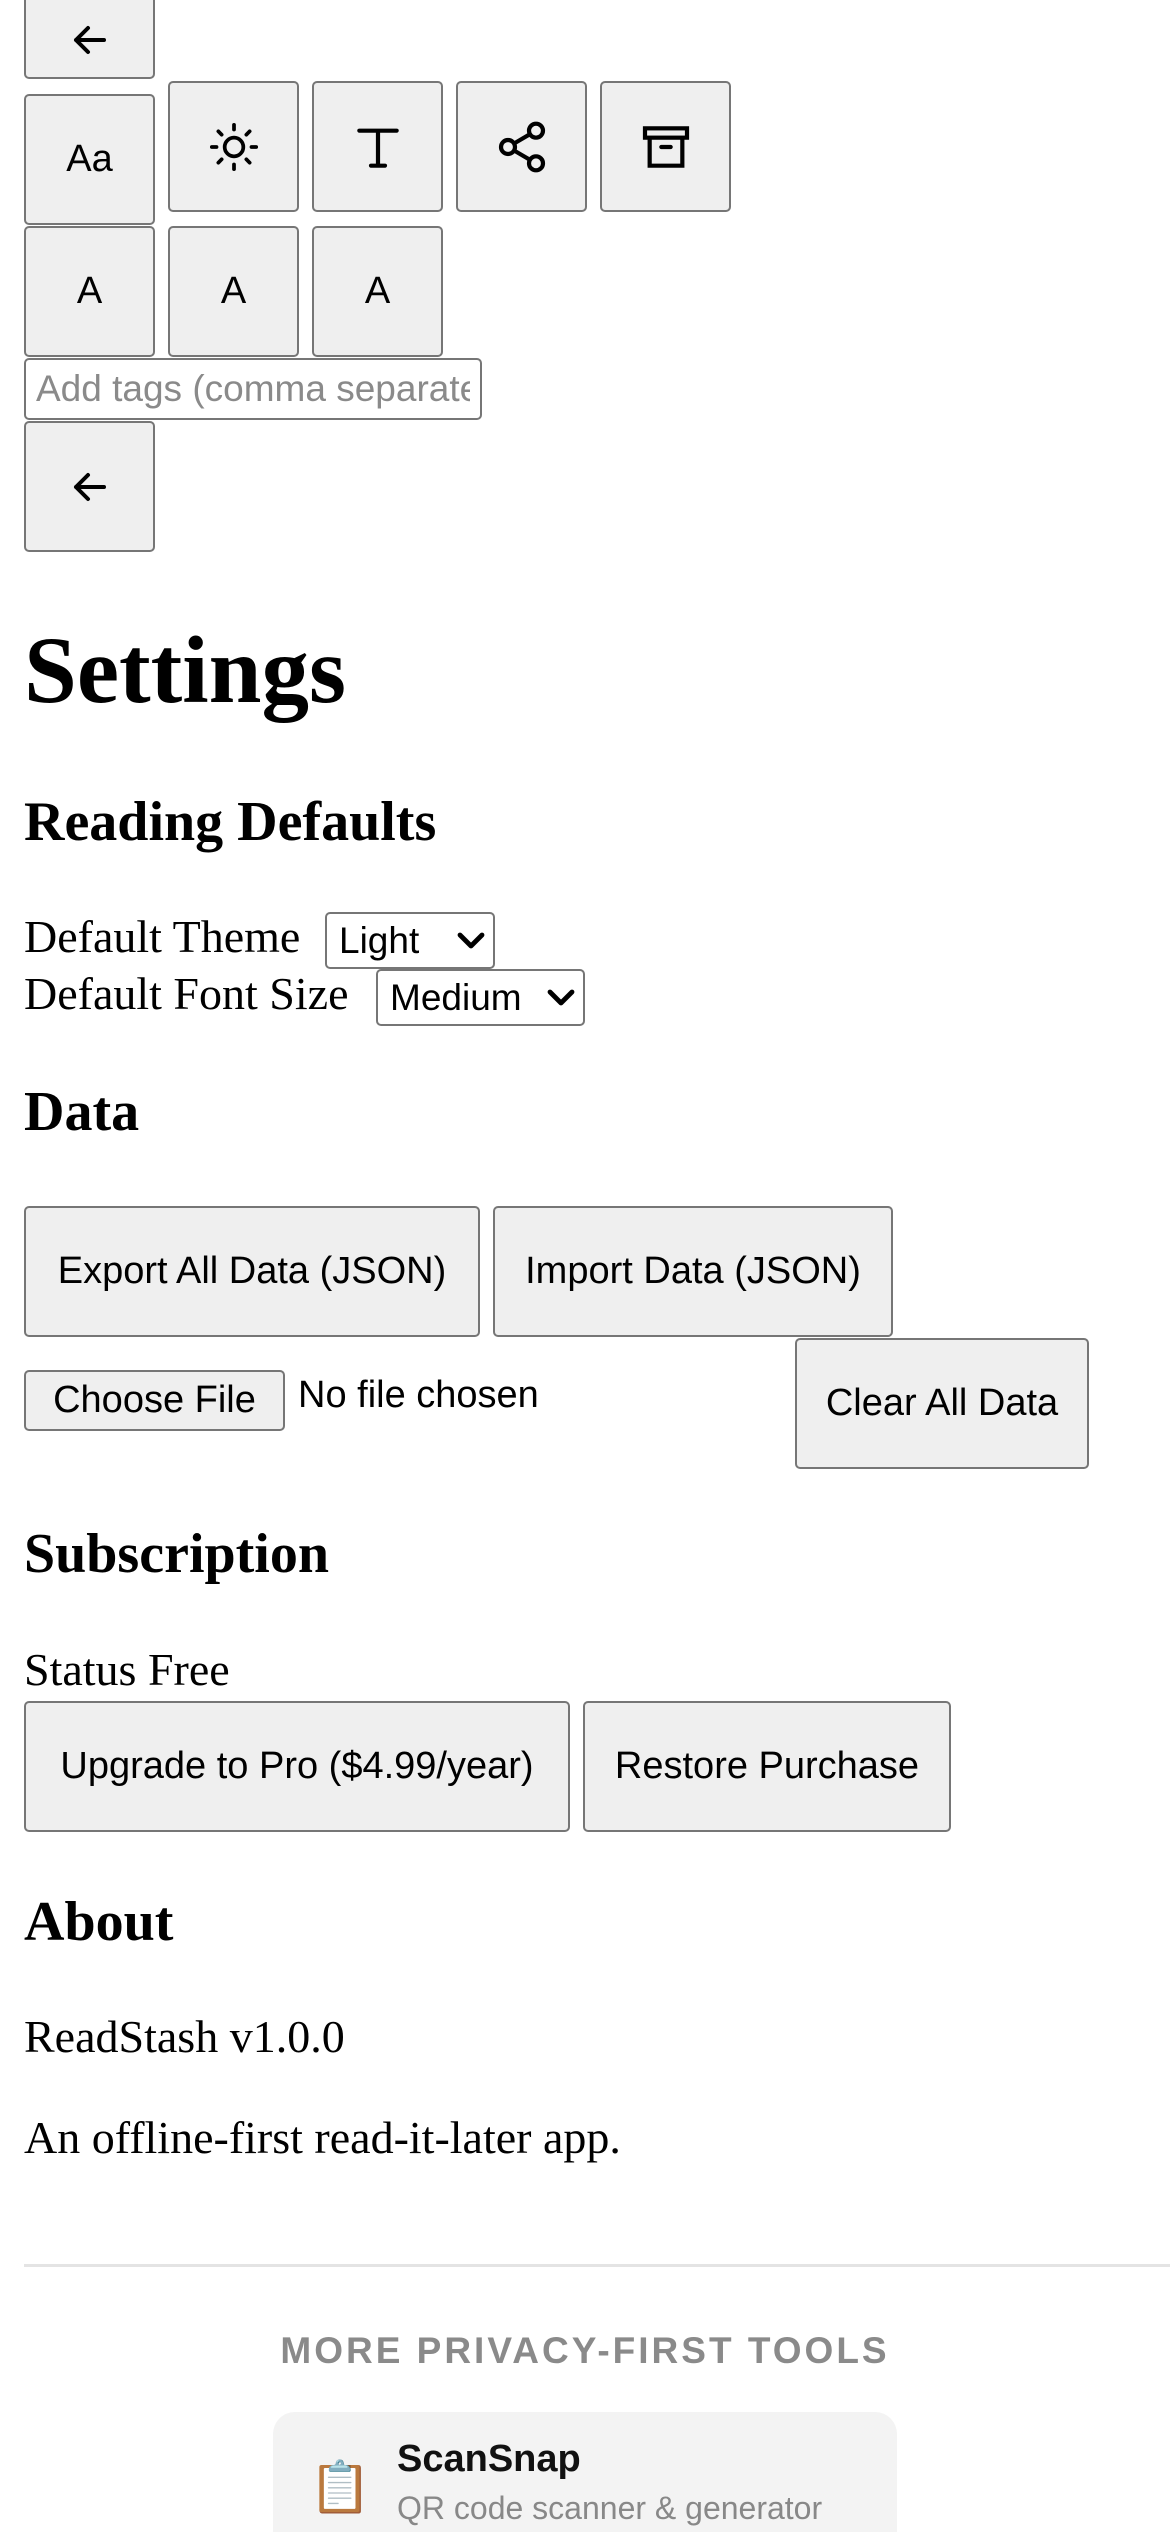  Describe the element at coordinates (585, 2350) in the screenshot. I see `more-tools-heading: MORE PRIVACY-FIRST TOOLS` at that location.